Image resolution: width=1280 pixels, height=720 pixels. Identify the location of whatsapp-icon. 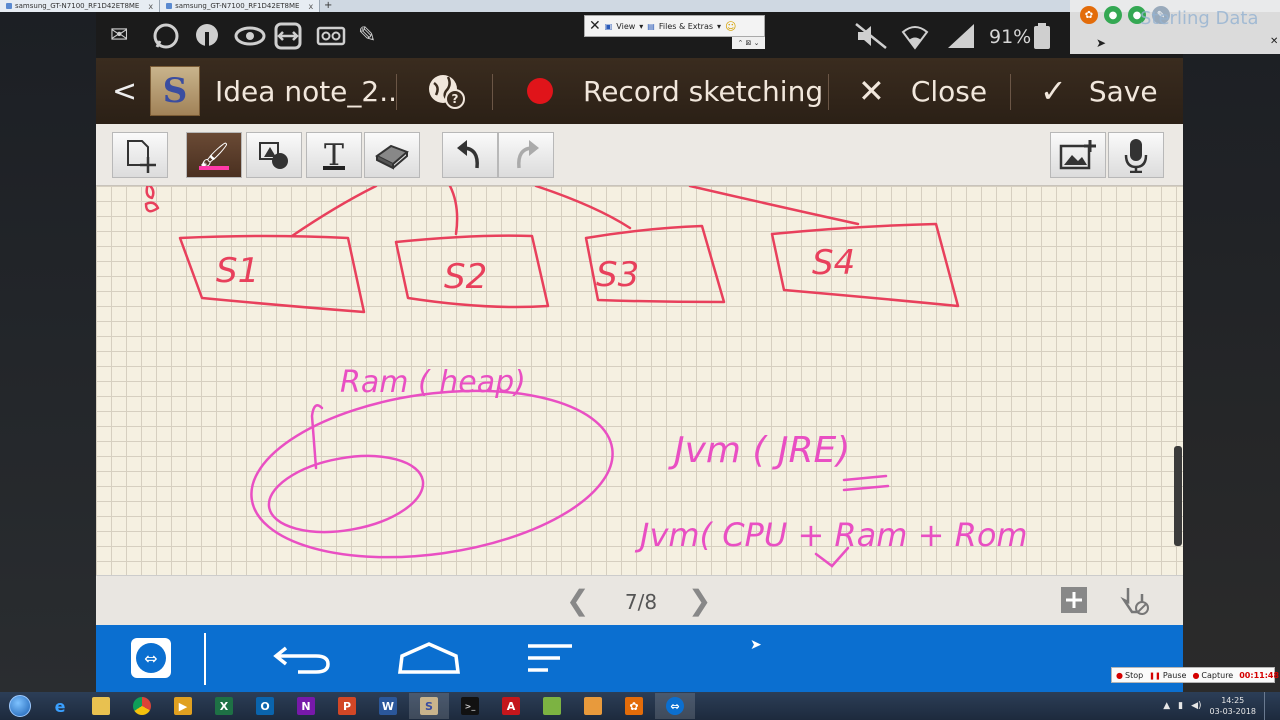
(166, 36).